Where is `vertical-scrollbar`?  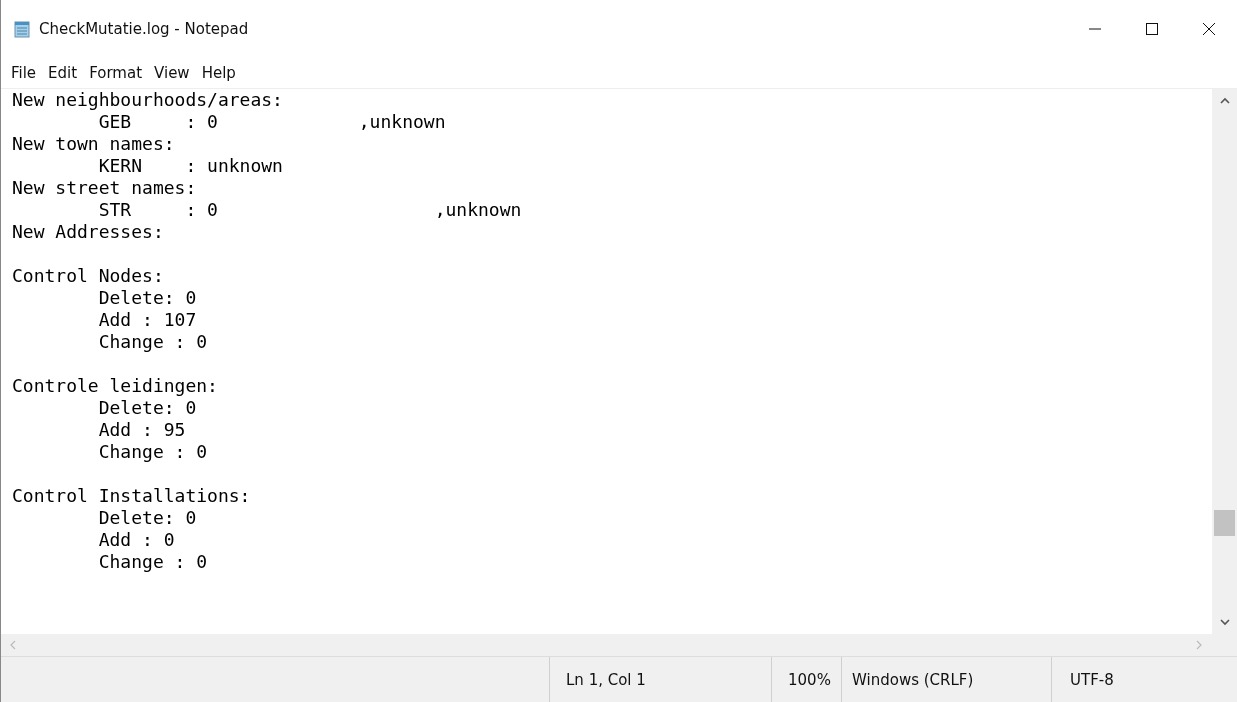
vertical-scrollbar is located at coordinates (1224, 361).